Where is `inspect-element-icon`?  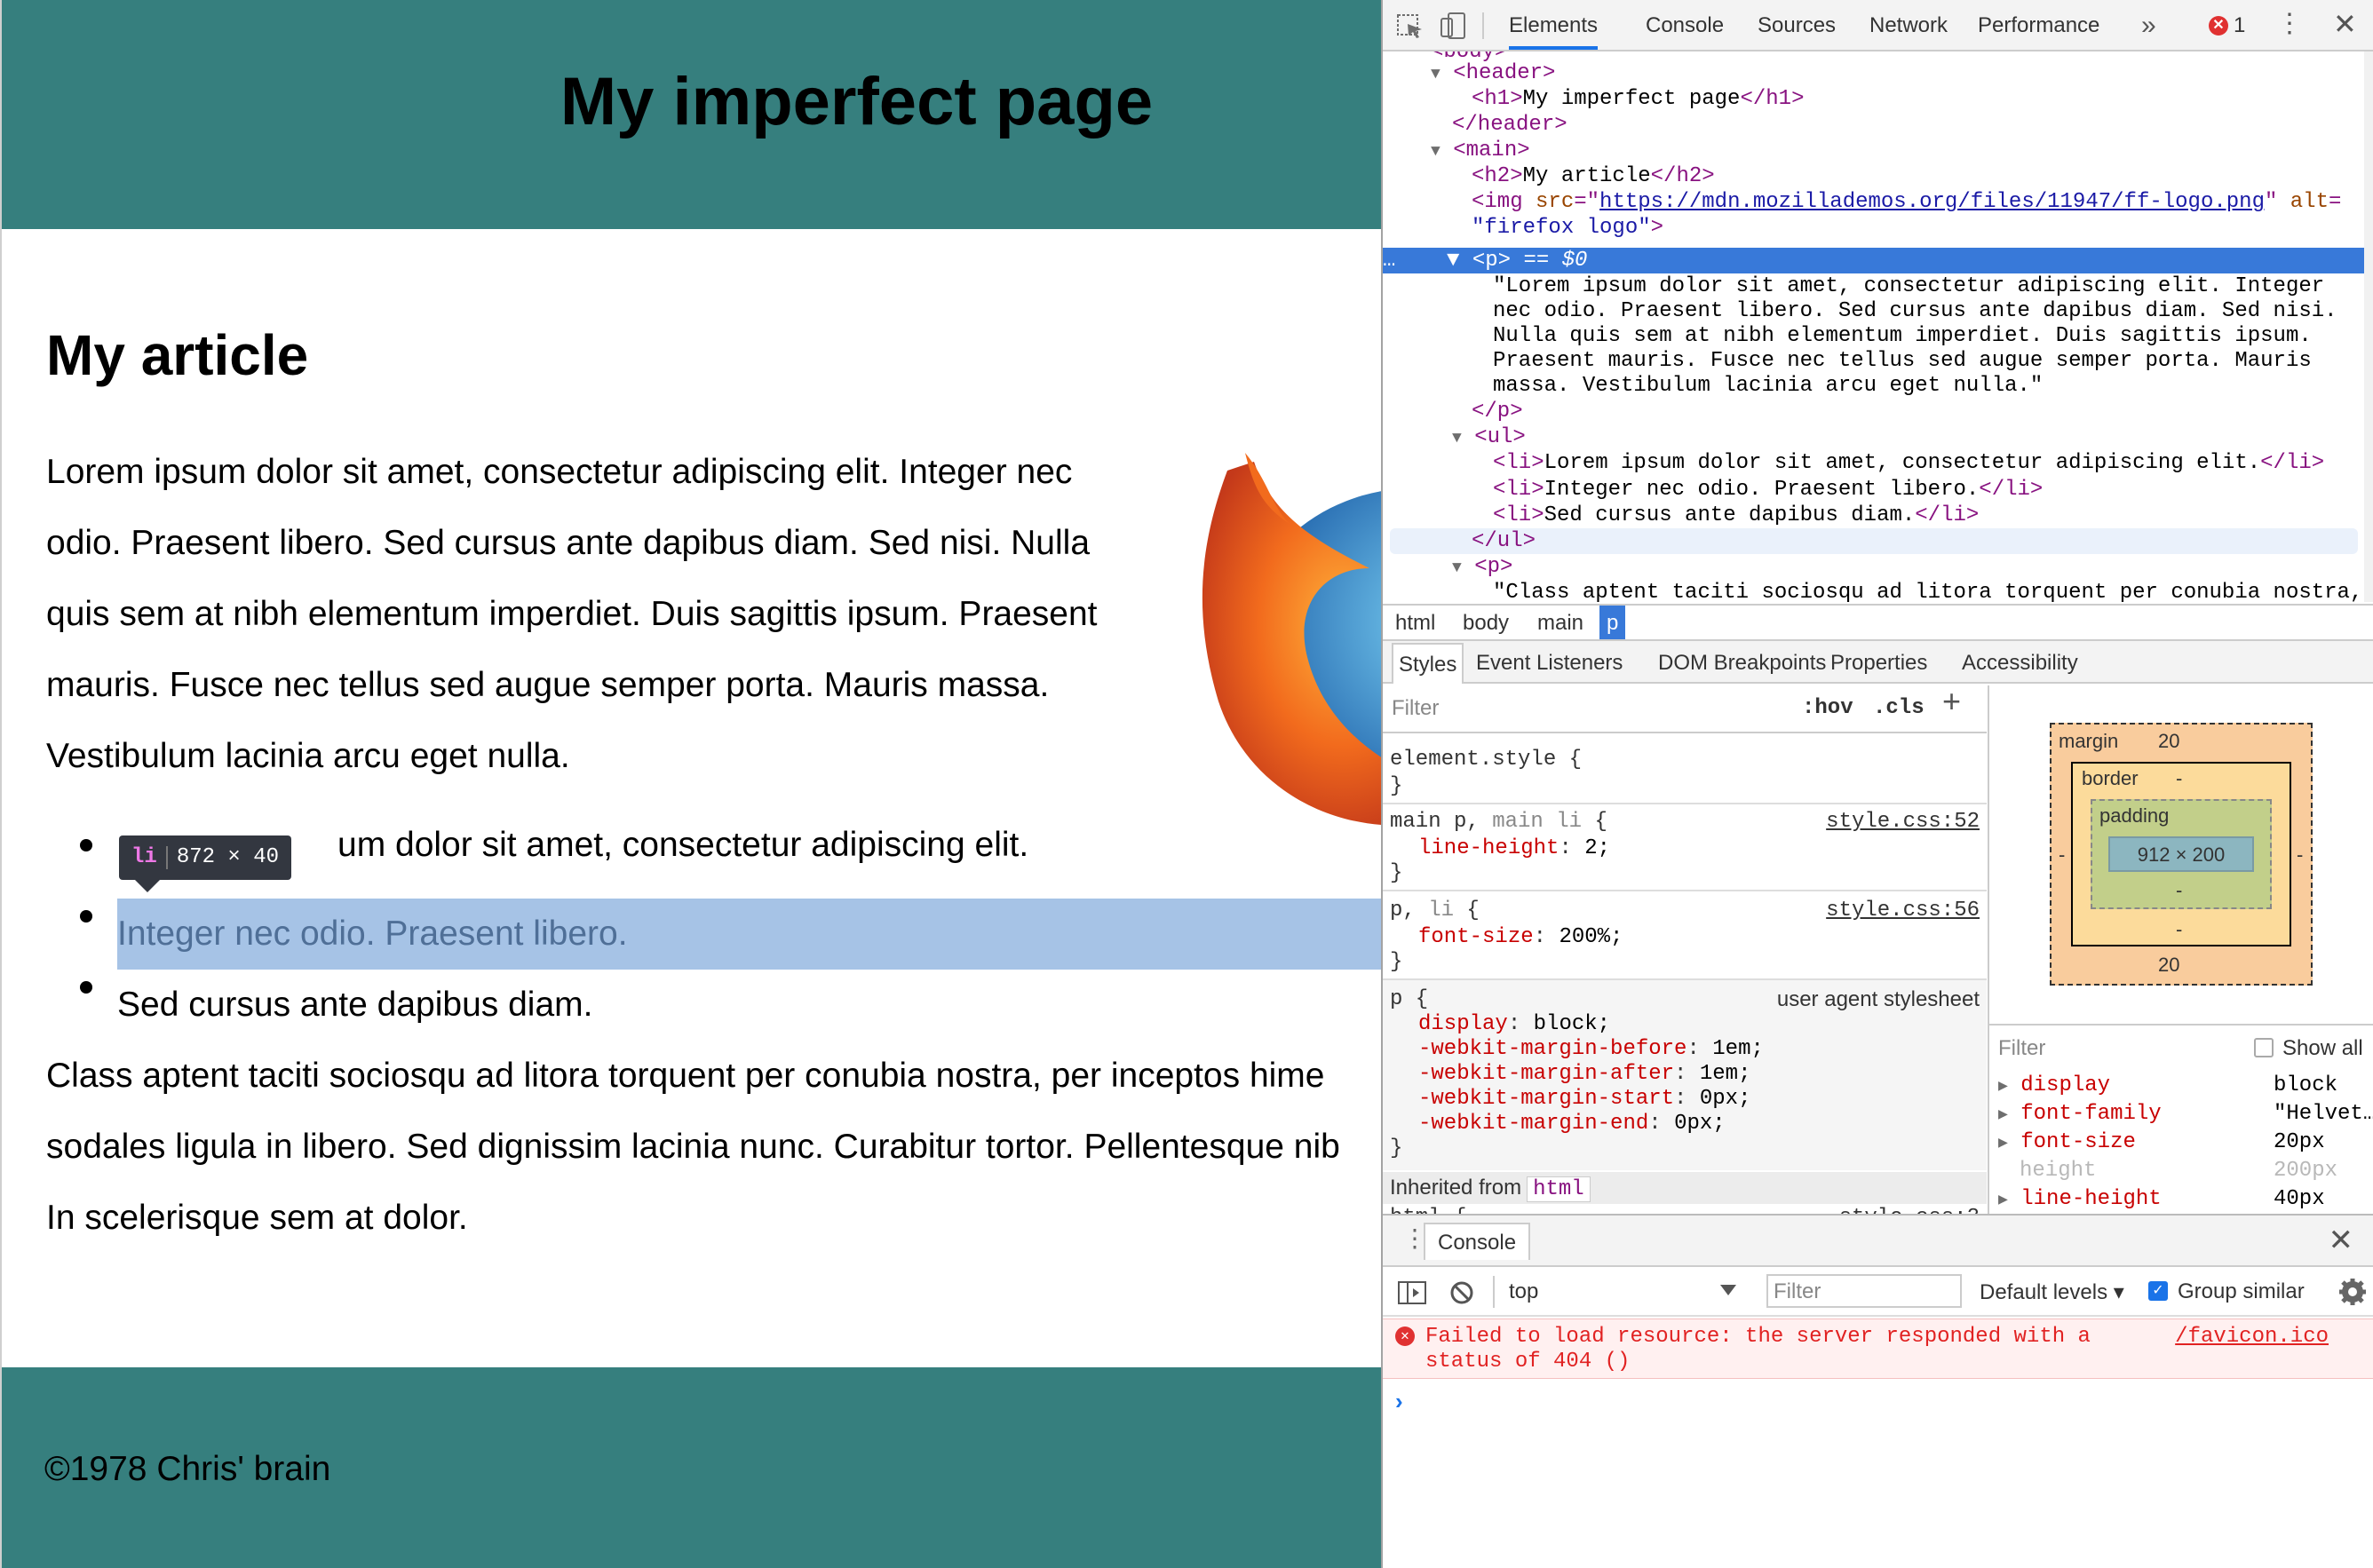
inspect-element-icon is located at coordinates (1410, 26).